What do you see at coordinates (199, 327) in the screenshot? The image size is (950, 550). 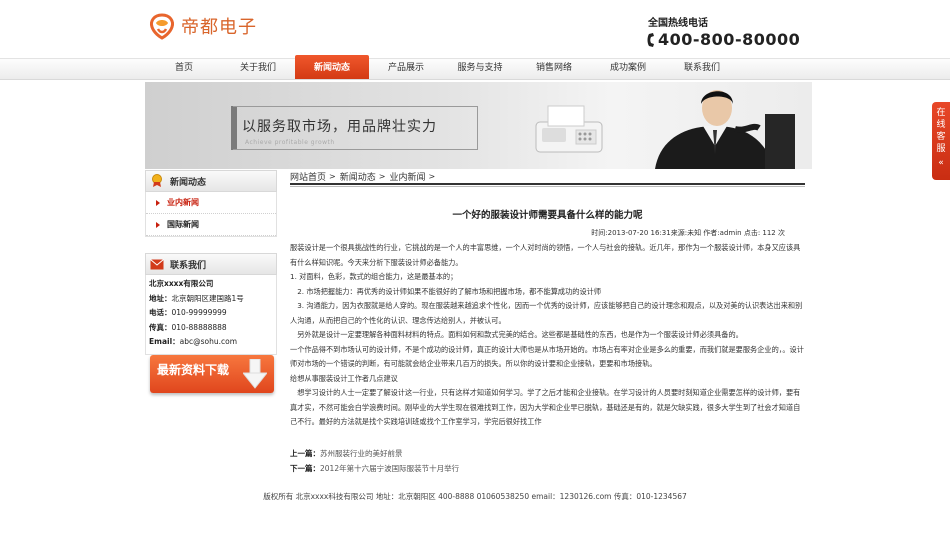 I see `fax-value: 010-88888888` at bounding box center [199, 327].